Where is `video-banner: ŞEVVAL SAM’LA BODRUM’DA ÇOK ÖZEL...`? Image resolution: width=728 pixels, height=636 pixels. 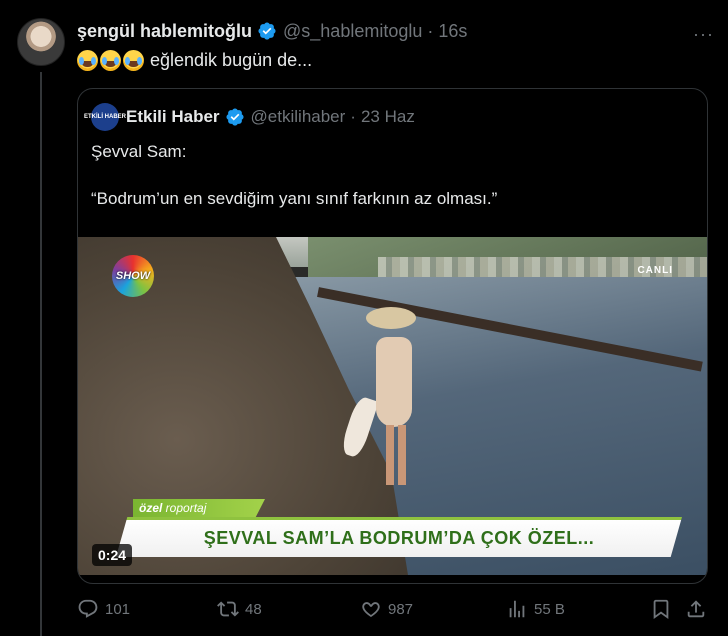 video-banner: ŞEVVAL SAM’LA BODRUM’DA ÇOK ÖZEL... is located at coordinates (399, 537).